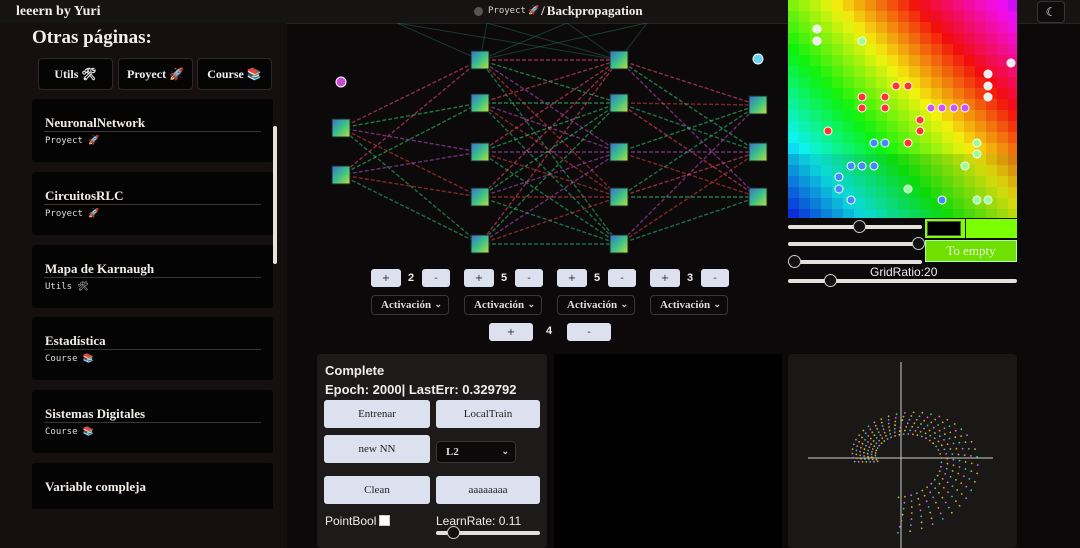  Describe the element at coordinates (152, 486) in the screenshot. I see `page-card-variable-compleja: Variable compleja` at that location.